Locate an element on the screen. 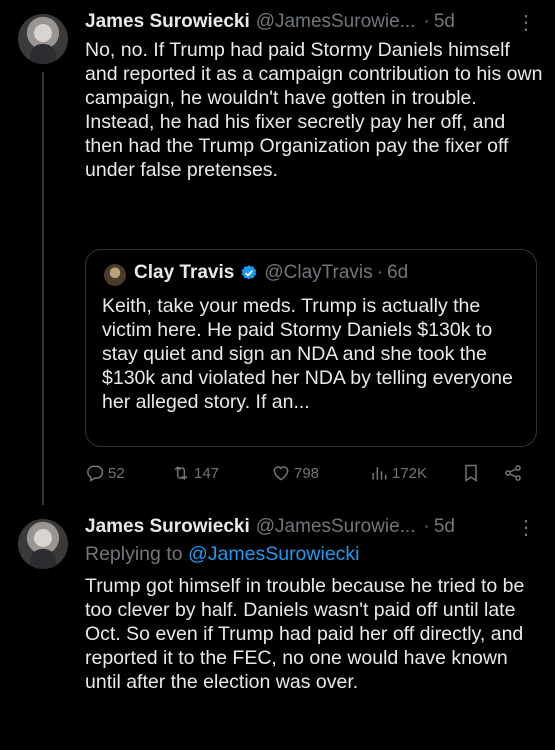 The height and width of the screenshot is (750, 555). replying-to: Replying to @JamesSurowiecki is located at coordinates (222, 554).